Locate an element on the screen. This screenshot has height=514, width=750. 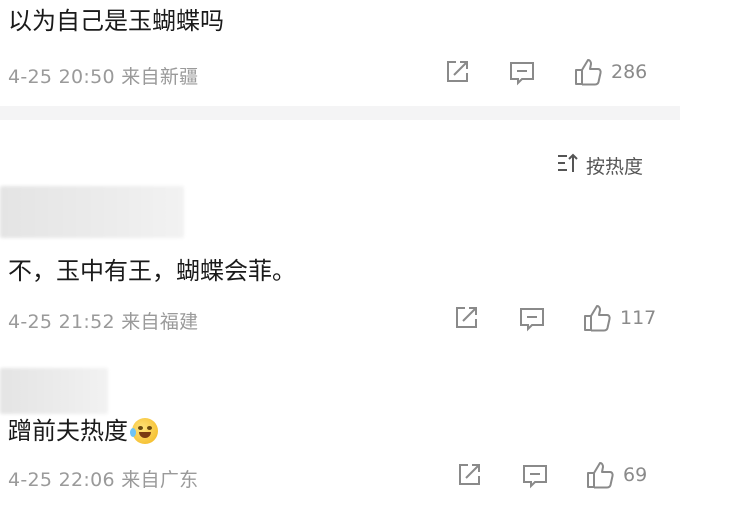
sort-icon is located at coordinates (571, 165).